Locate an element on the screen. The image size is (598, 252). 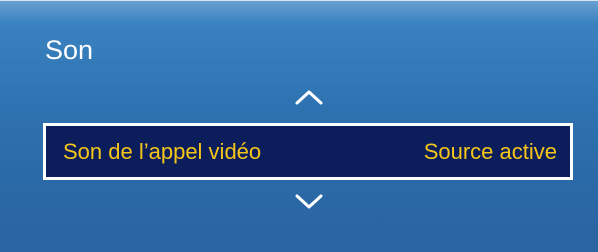
menu-item-value: Source active is located at coordinates (490, 151).